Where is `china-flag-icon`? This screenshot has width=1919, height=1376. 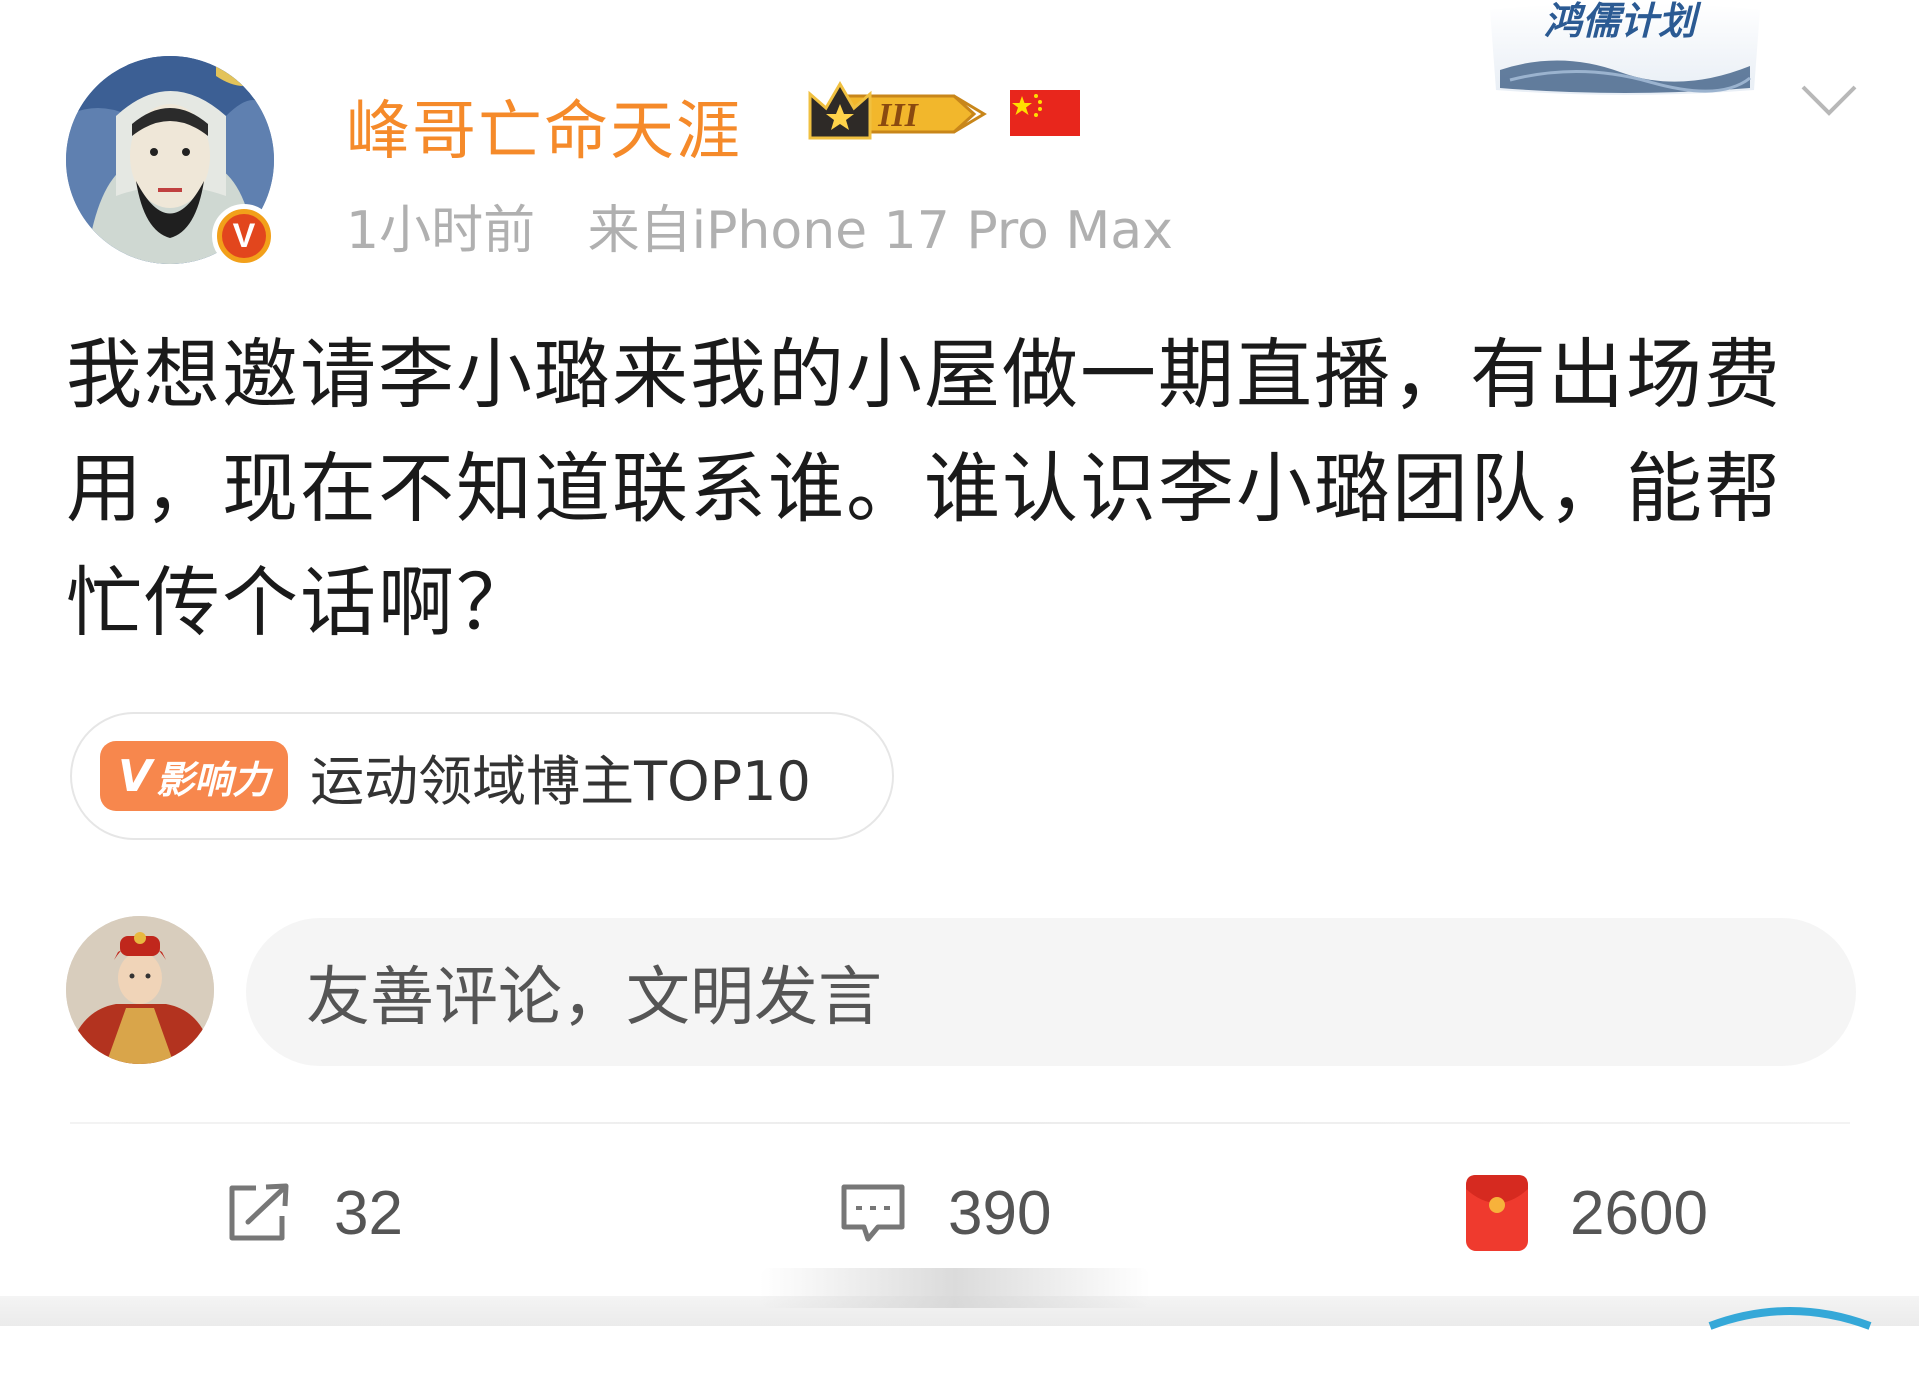
china-flag-icon is located at coordinates (1045, 113).